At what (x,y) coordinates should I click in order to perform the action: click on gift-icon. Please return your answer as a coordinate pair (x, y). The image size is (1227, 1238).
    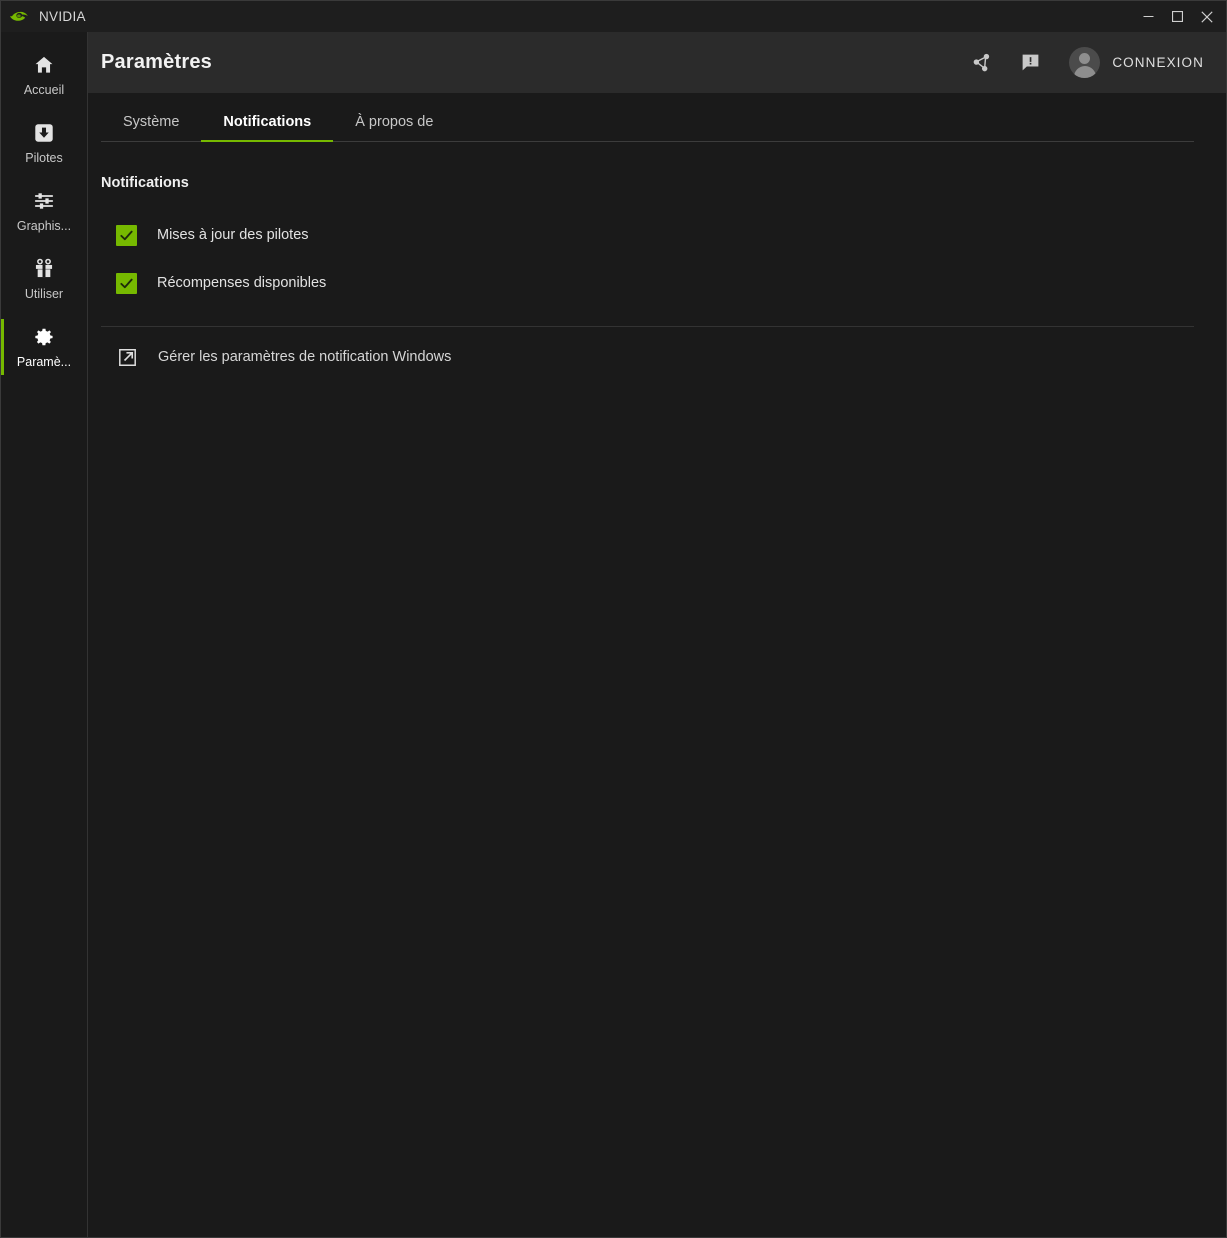
    Looking at the image, I should click on (44, 269).